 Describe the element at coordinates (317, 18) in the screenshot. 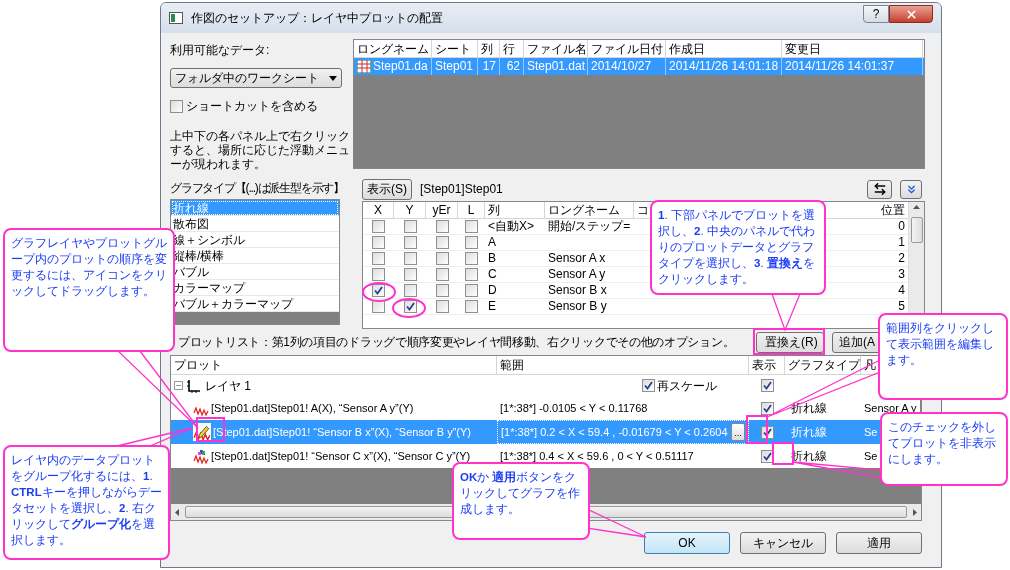

I see `window-title: 作図のセットアップ：レイヤ中プロットの配置` at that location.